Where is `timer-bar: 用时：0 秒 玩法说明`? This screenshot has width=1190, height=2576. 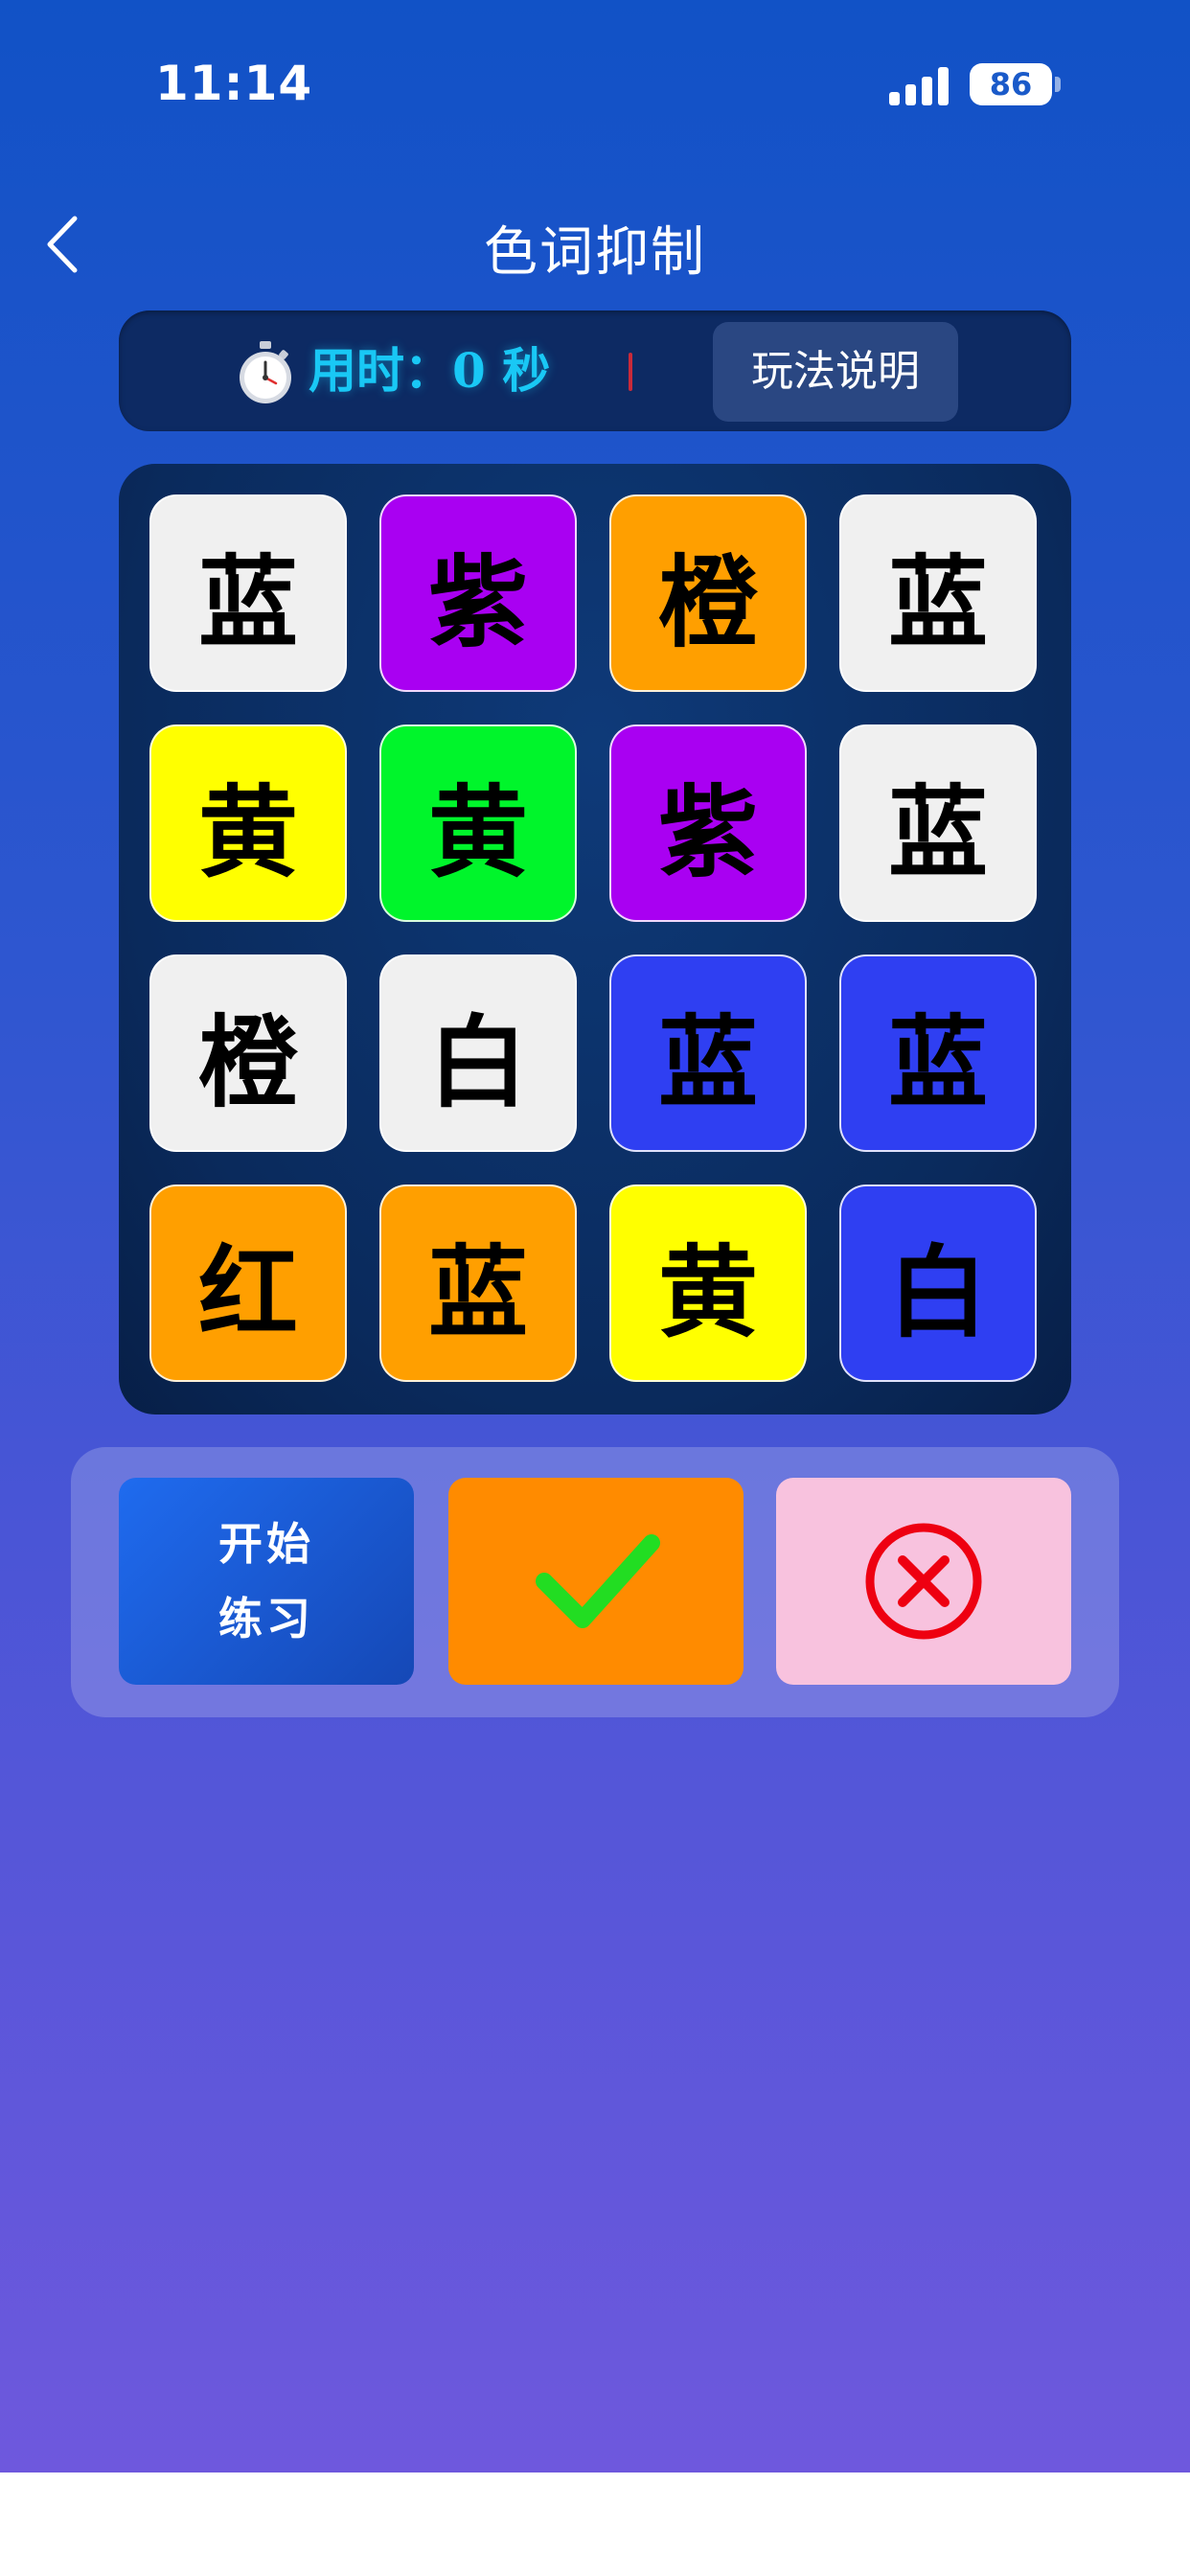
timer-bar: 用时：0 秒 玩法说明 is located at coordinates (595, 370).